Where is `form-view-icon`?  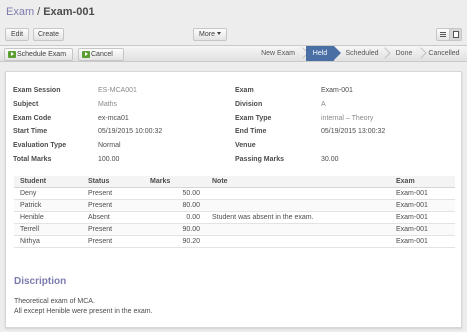 form-view-icon is located at coordinates (456, 34).